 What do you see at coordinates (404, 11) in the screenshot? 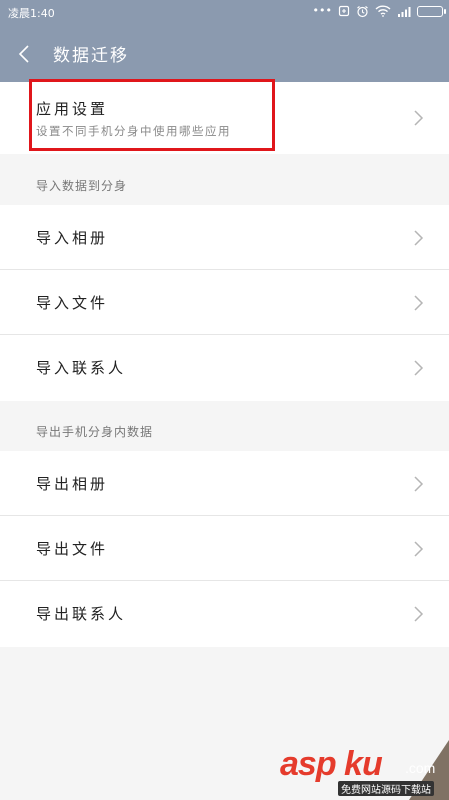
I see `signal-icon` at bounding box center [404, 11].